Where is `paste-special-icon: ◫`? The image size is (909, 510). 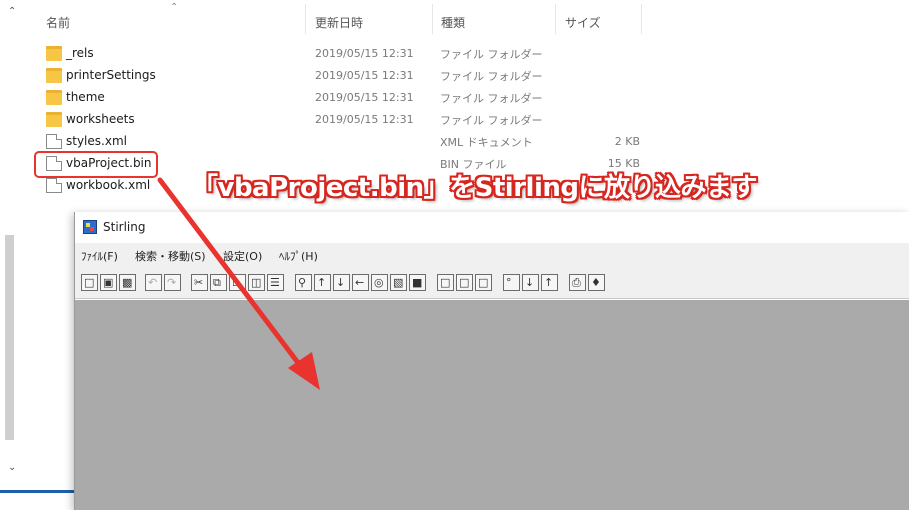
paste-special-icon: ◫ is located at coordinates (256, 282).